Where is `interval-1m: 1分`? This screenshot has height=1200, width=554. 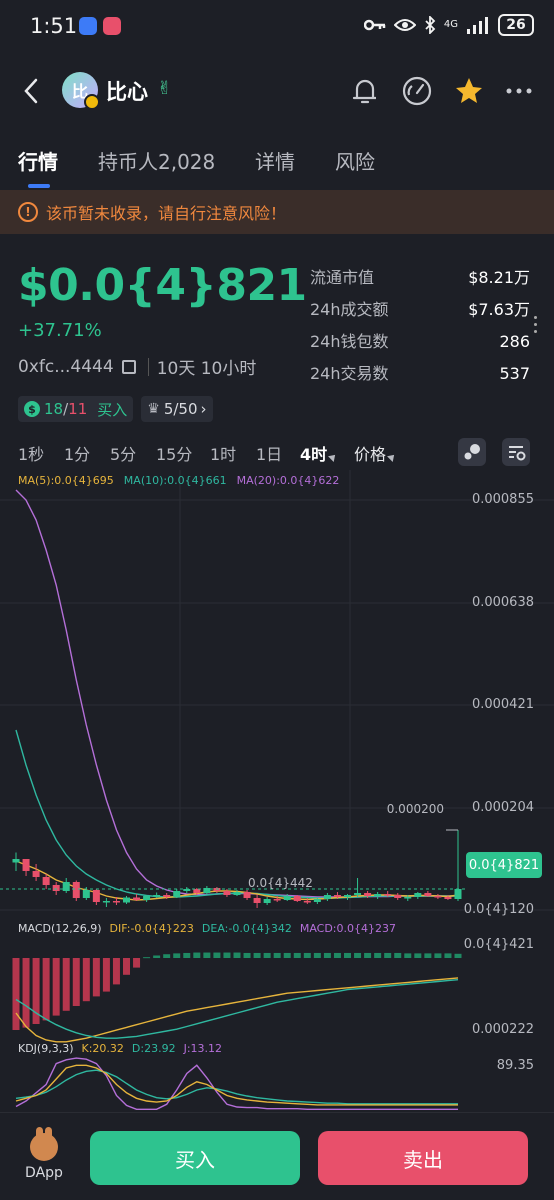 interval-1m: 1分 is located at coordinates (77, 453).